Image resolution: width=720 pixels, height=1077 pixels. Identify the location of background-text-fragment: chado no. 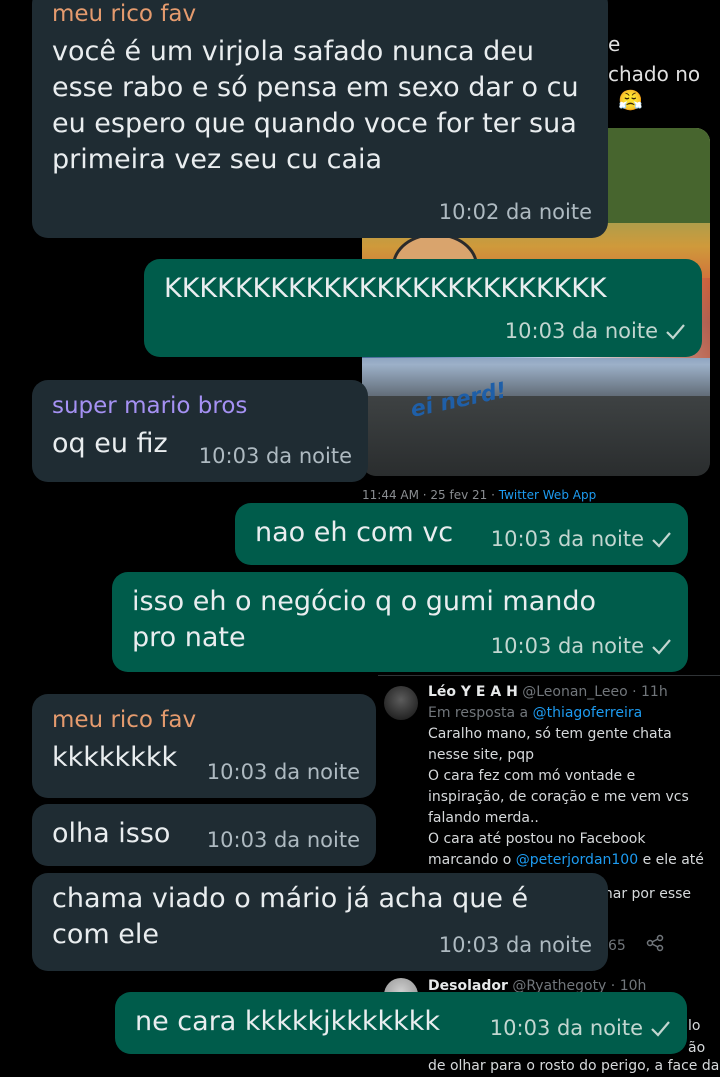
(654, 74).